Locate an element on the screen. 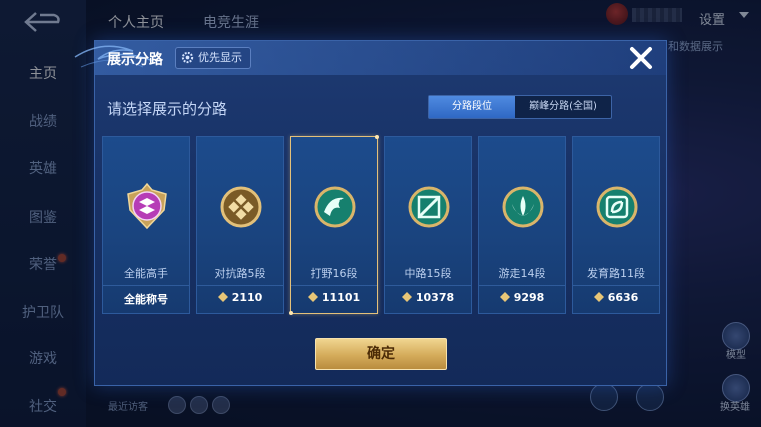  jungle-icon is located at coordinates (335, 207).